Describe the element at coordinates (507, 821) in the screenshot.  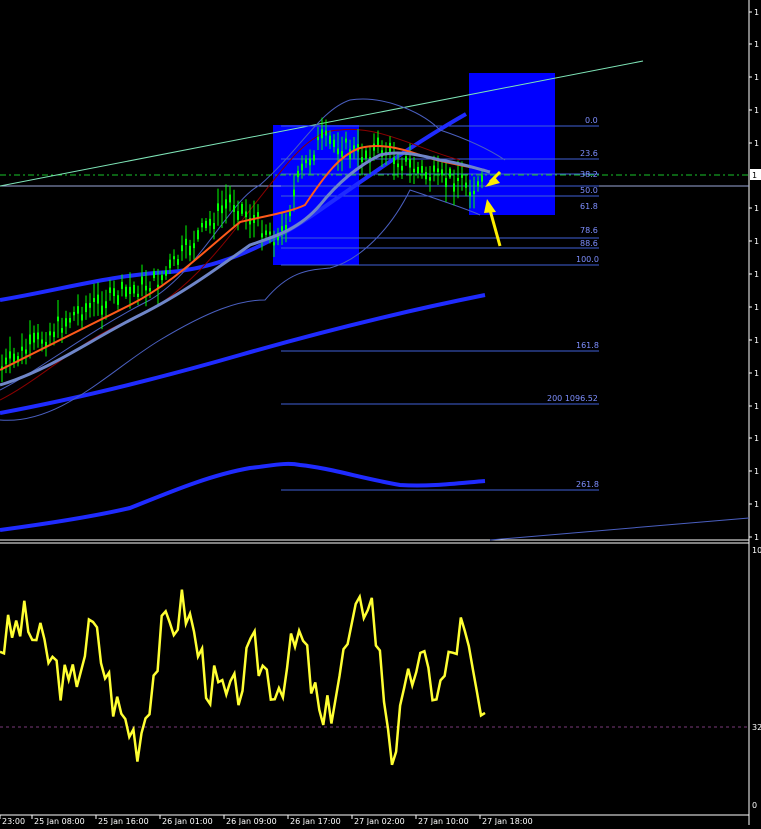
I see `time-axis-label: 27 Jan 18:00` at that location.